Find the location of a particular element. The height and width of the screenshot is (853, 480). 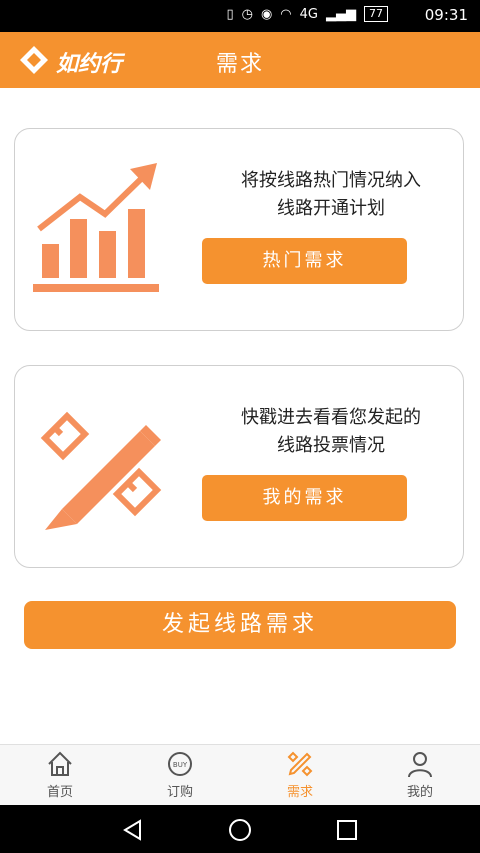

system-nav-bar is located at coordinates (240, 829).